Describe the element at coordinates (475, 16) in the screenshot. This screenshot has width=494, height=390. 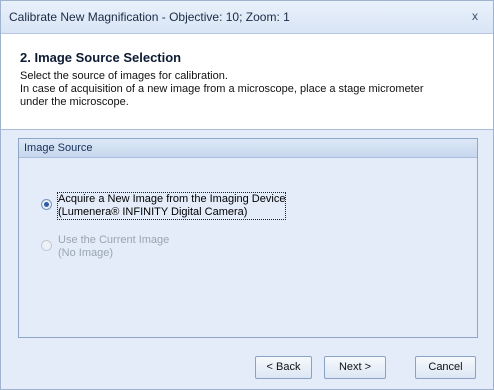
I see `close-icon: x` at that location.